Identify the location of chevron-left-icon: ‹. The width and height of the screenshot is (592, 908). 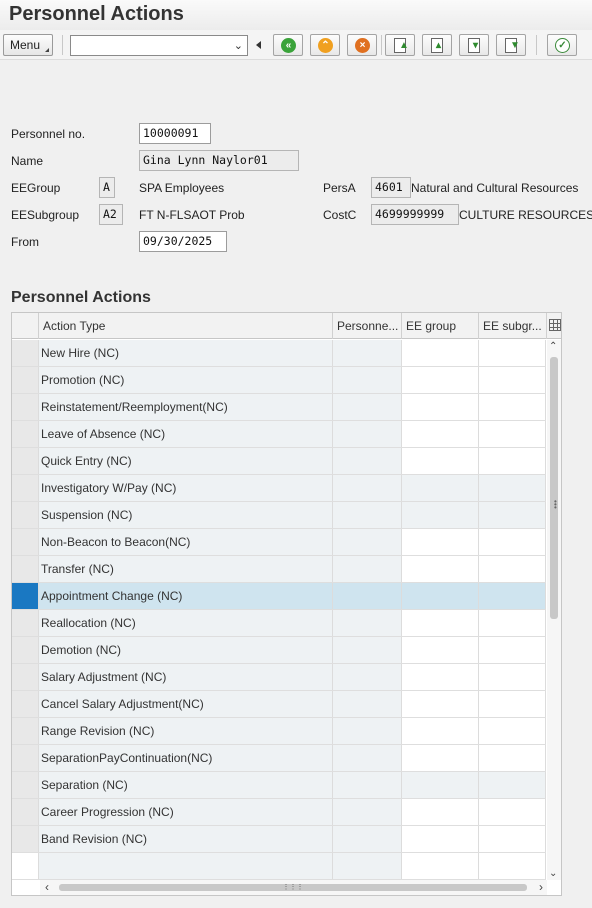
(47, 887).